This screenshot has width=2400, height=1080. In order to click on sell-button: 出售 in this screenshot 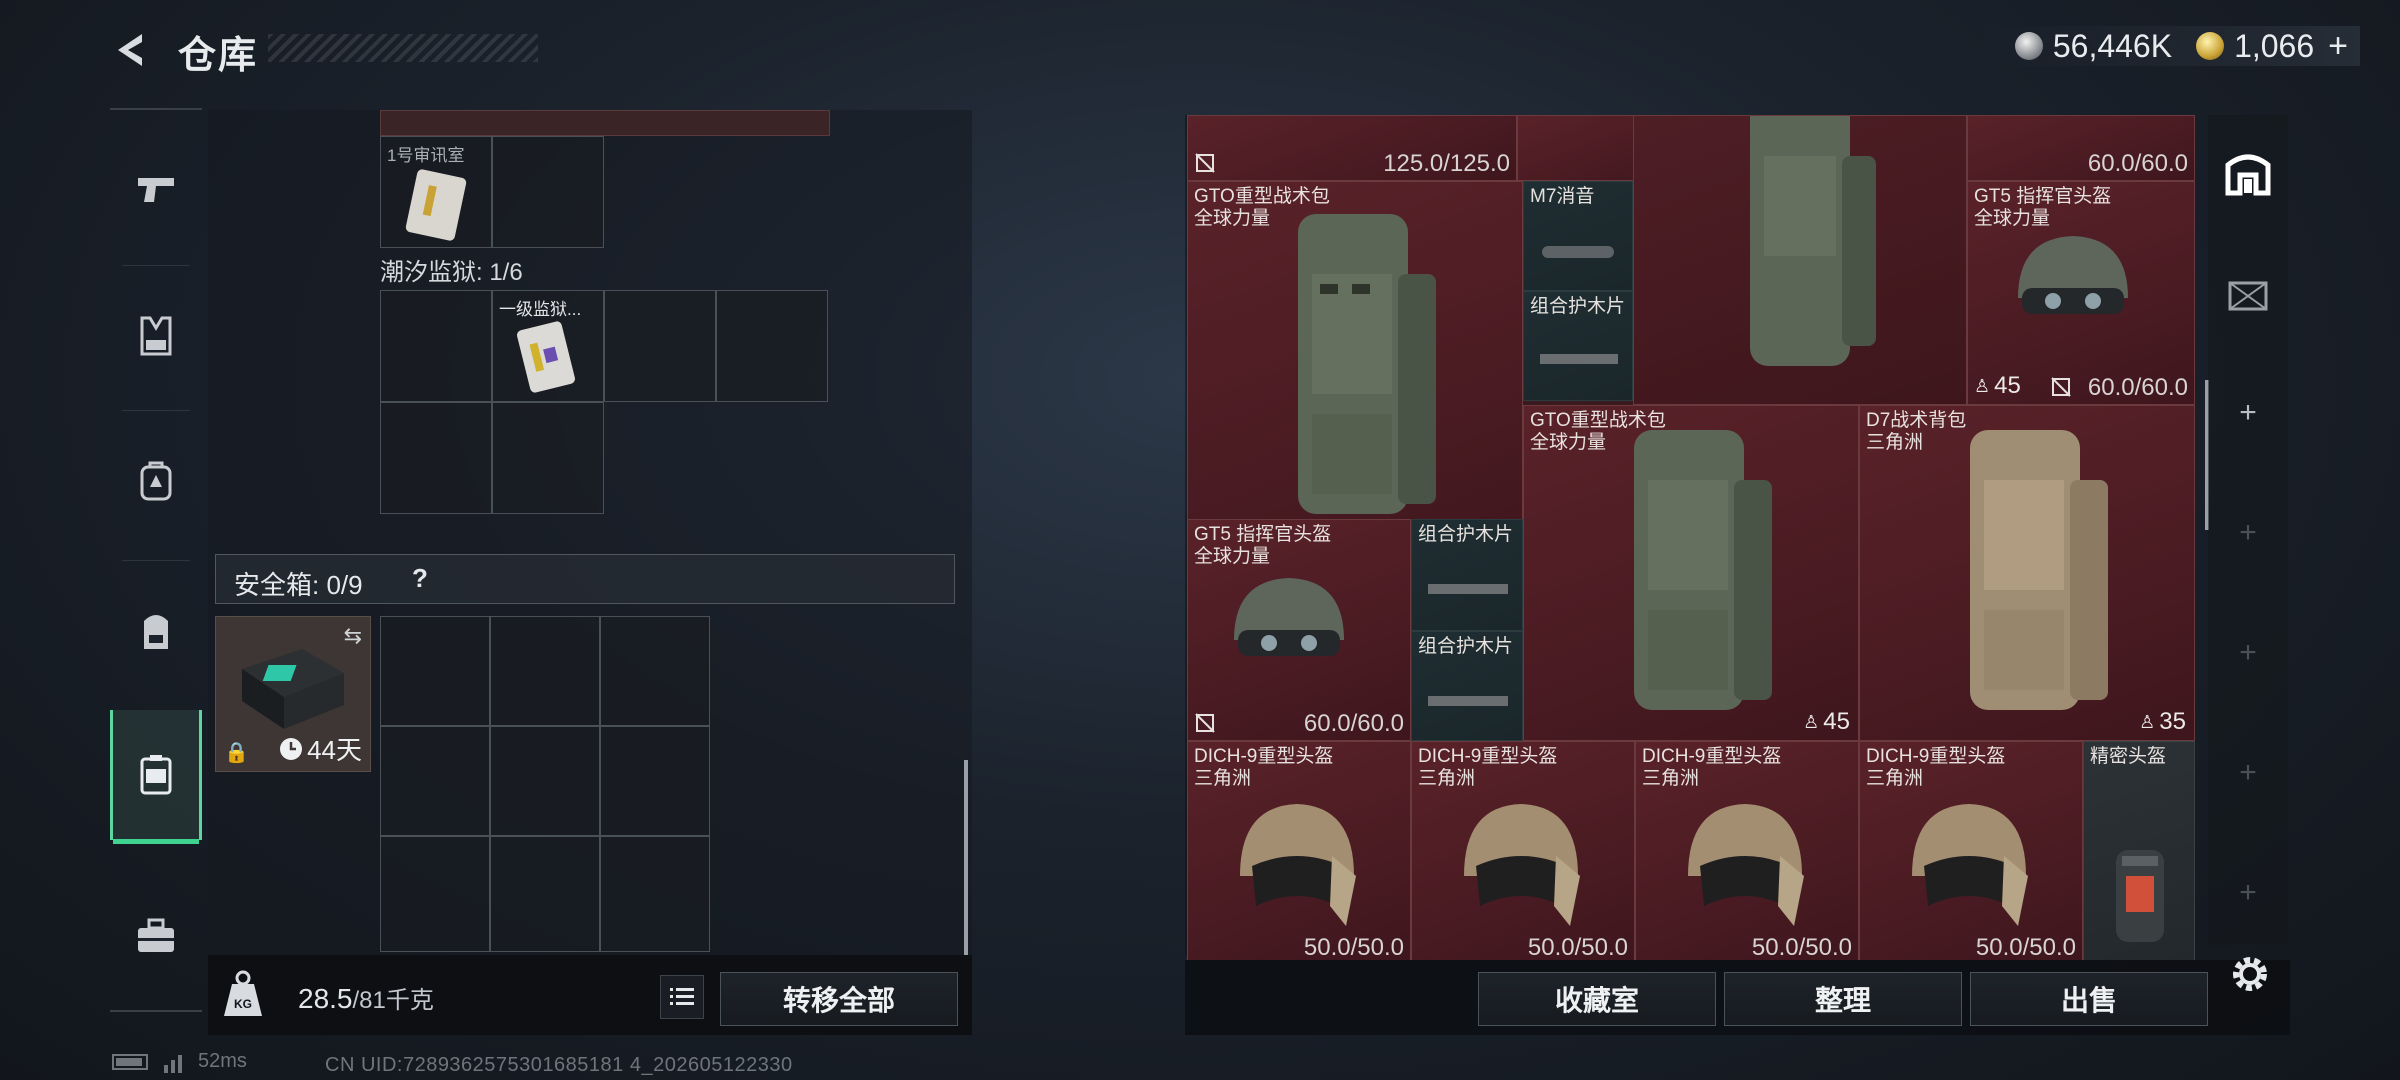, I will do `click(2089, 999)`.